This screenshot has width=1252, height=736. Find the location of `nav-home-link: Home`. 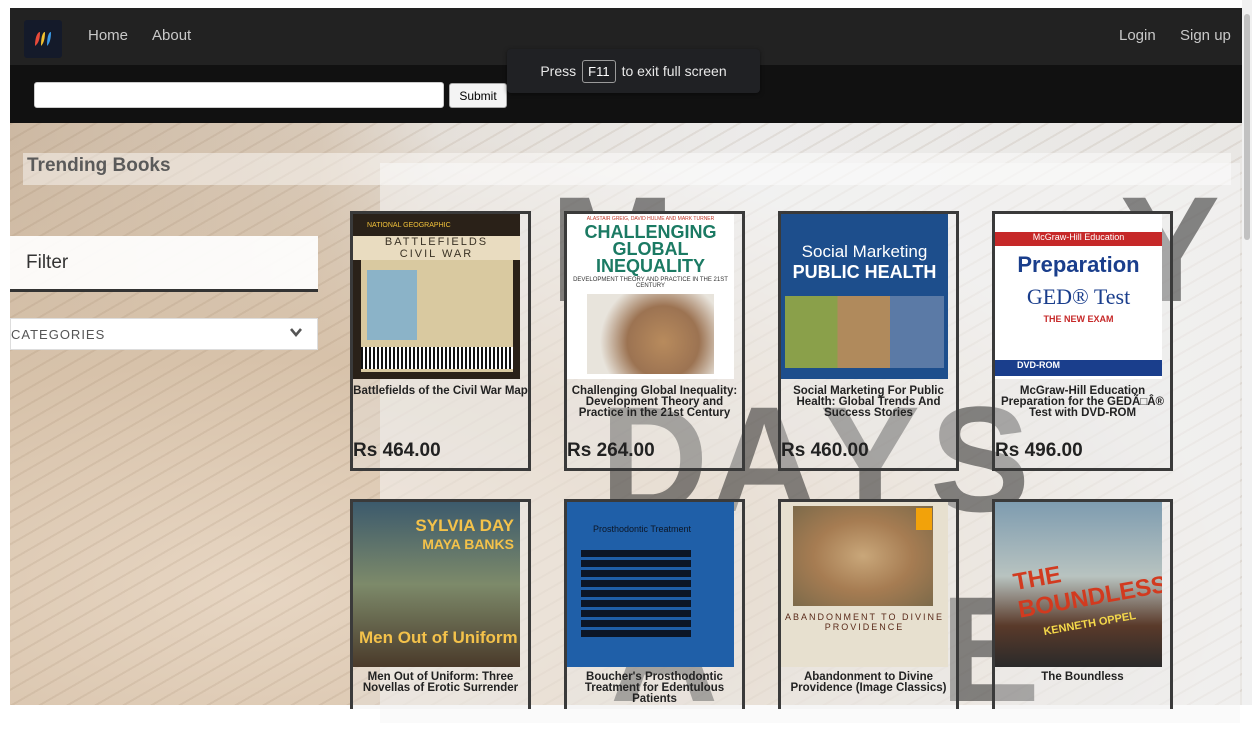

nav-home-link: Home is located at coordinates (108, 35).